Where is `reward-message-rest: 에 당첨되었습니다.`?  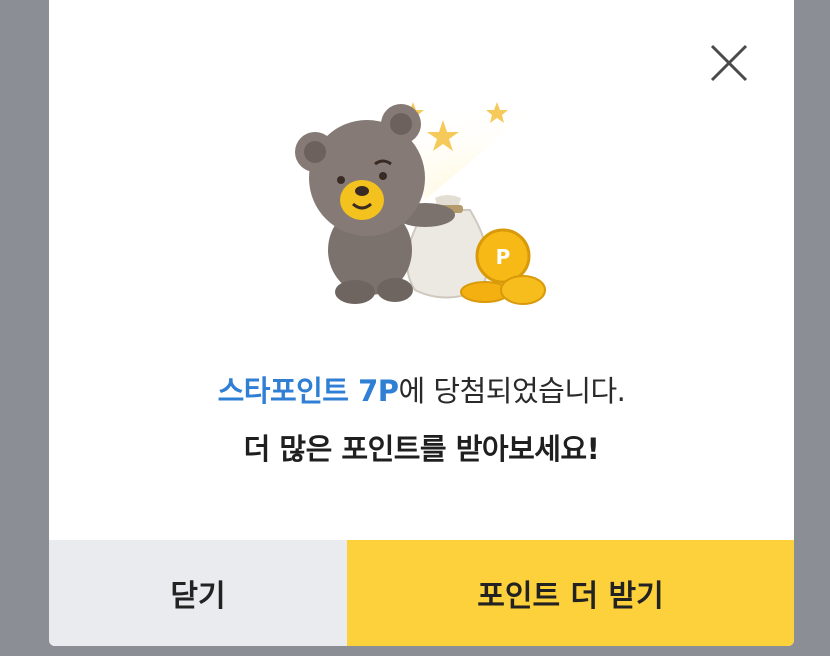 reward-message-rest: 에 당첨되었습니다. is located at coordinates (512, 391).